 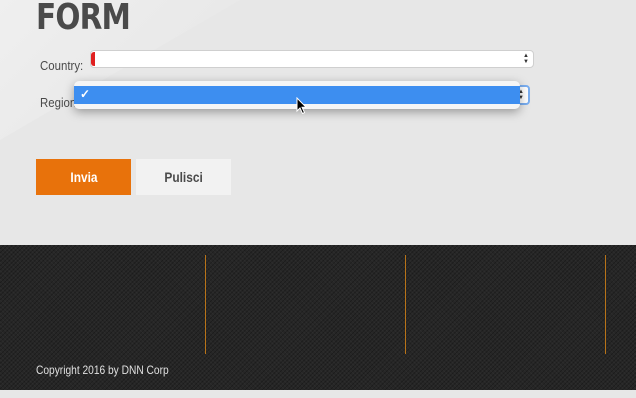 I want to click on mouse-pointer-icon, so click(x=302, y=106).